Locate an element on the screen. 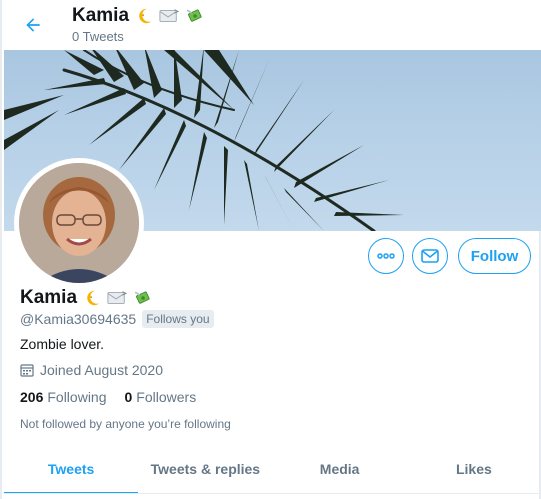 This screenshot has width=541, height=499. avatar-photo is located at coordinates (79, 223).